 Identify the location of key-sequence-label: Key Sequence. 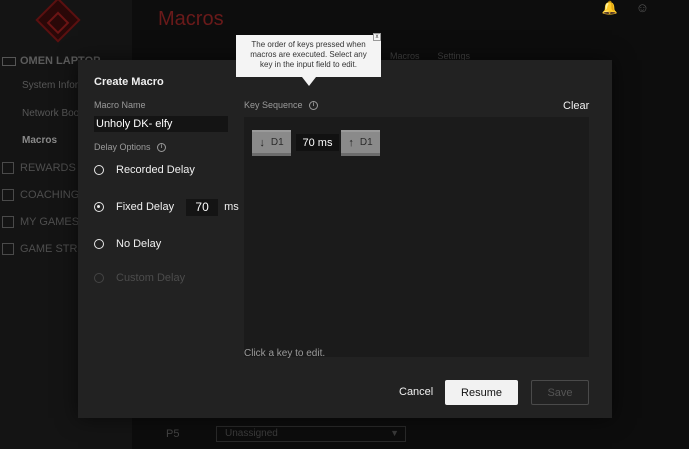
(273, 105).